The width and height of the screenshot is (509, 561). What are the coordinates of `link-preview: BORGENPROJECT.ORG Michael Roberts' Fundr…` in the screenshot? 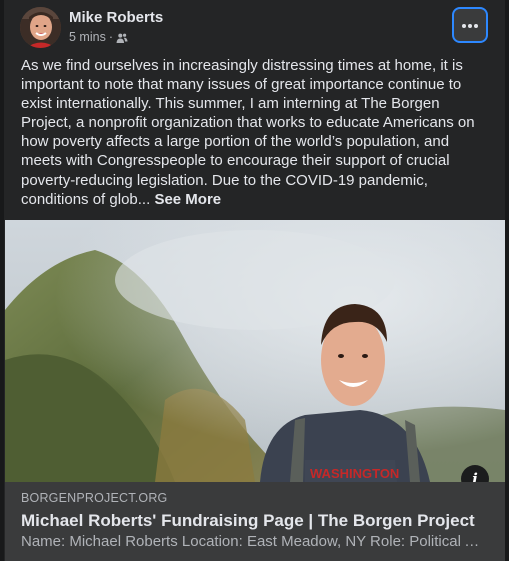 It's located at (255, 521).